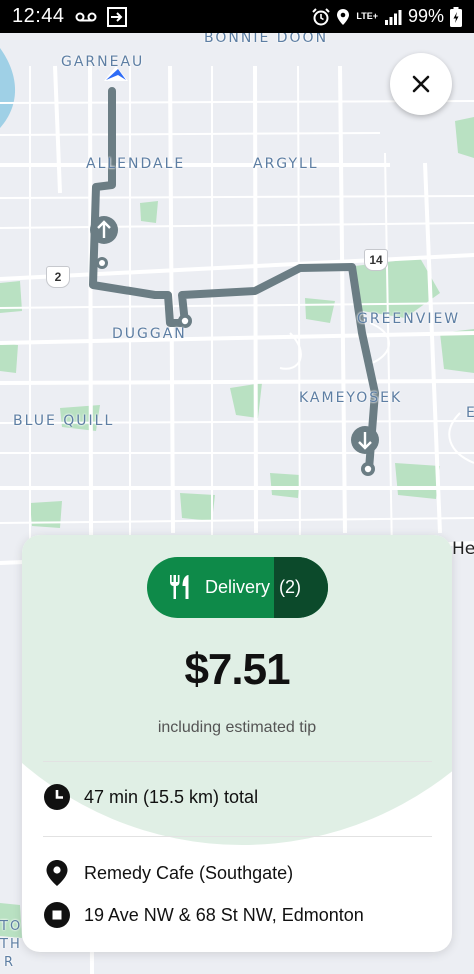 The height and width of the screenshot is (974, 474). I want to click on voicemail-icon, so click(86, 17).